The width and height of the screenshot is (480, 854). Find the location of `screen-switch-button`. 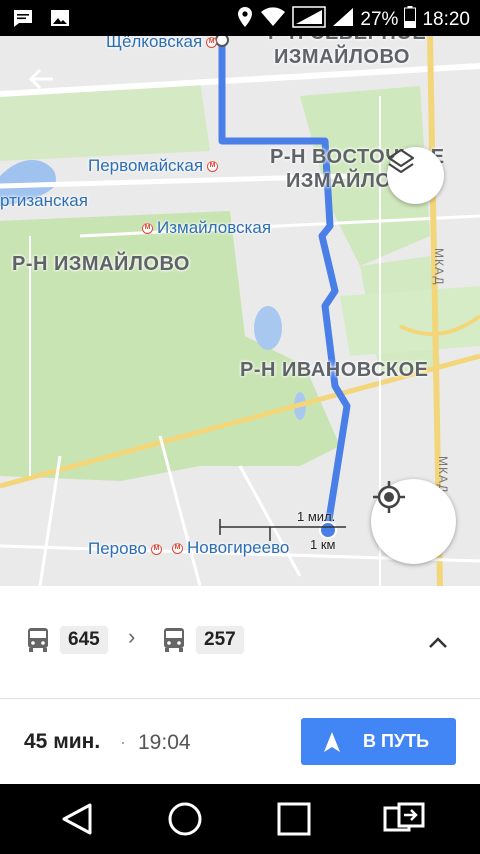

screen-switch-button is located at coordinates (403, 819).